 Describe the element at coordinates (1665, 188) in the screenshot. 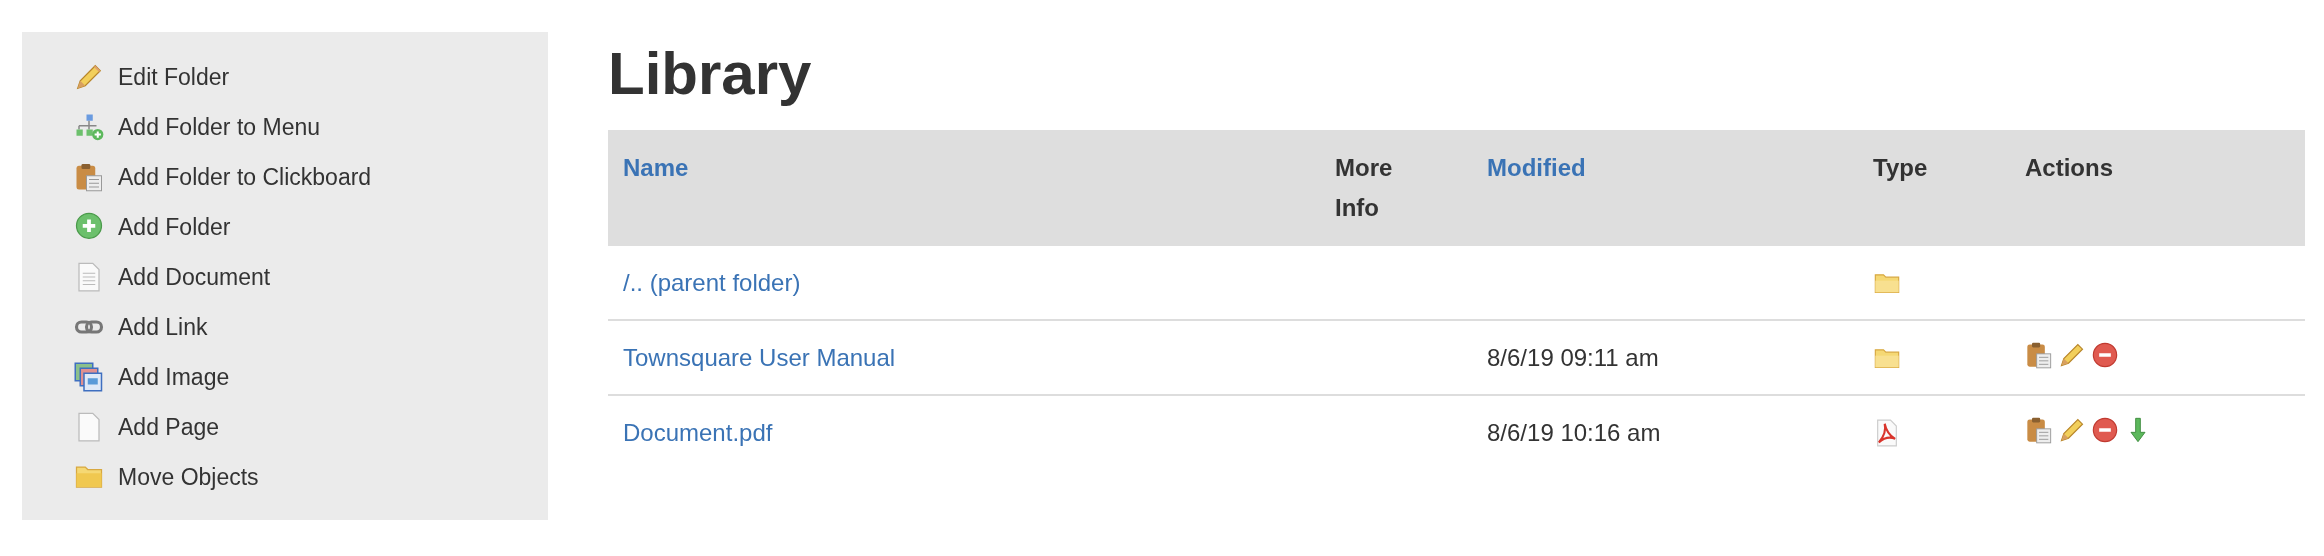

I see `column-header: Modified` at that location.